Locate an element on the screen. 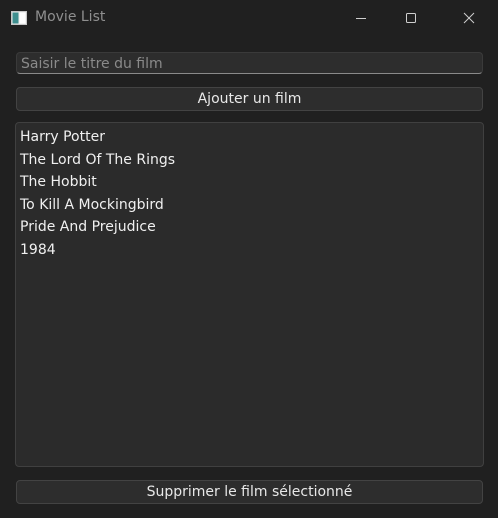 This screenshot has height=518, width=498. add-movie-button: Ajouter un film is located at coordinates (249, 99).